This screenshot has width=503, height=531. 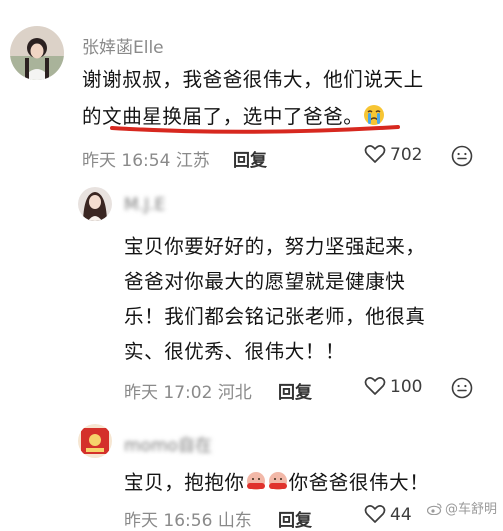 I want to click on comment-text-line: 实、很优秀、很伟大！！, so click(x=235, y=351).